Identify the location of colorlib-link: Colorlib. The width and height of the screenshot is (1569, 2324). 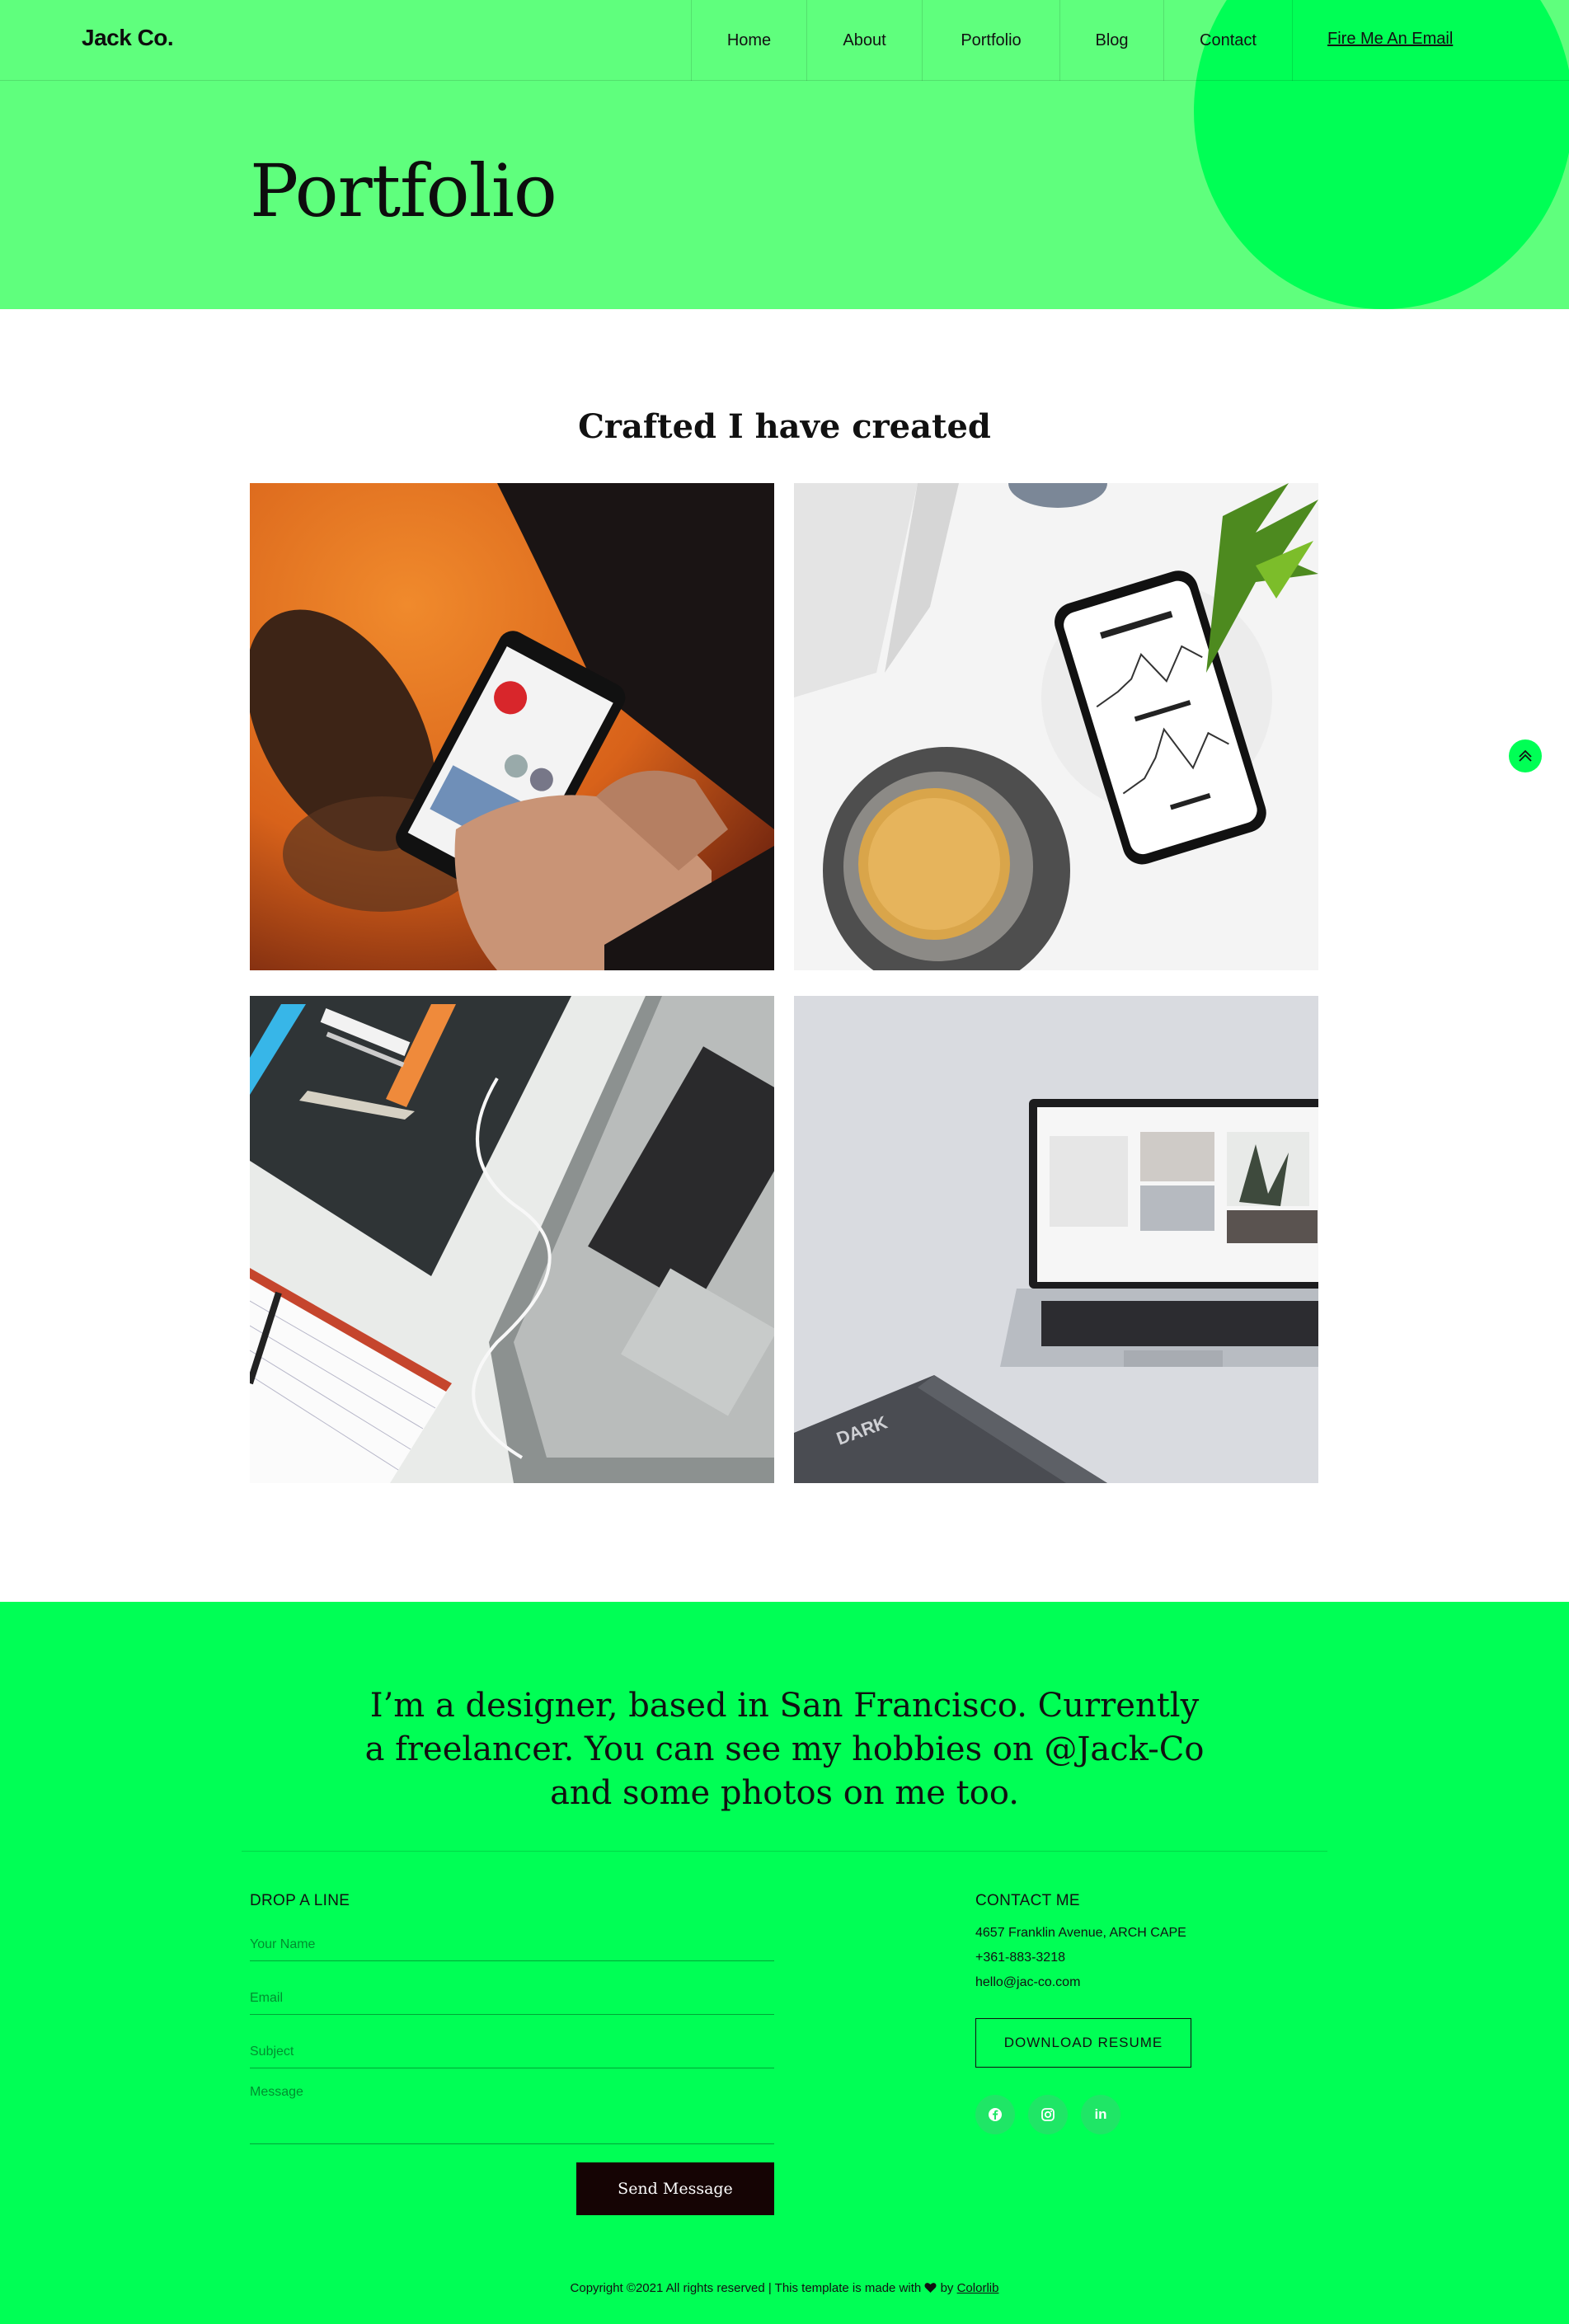
(978, 2288).